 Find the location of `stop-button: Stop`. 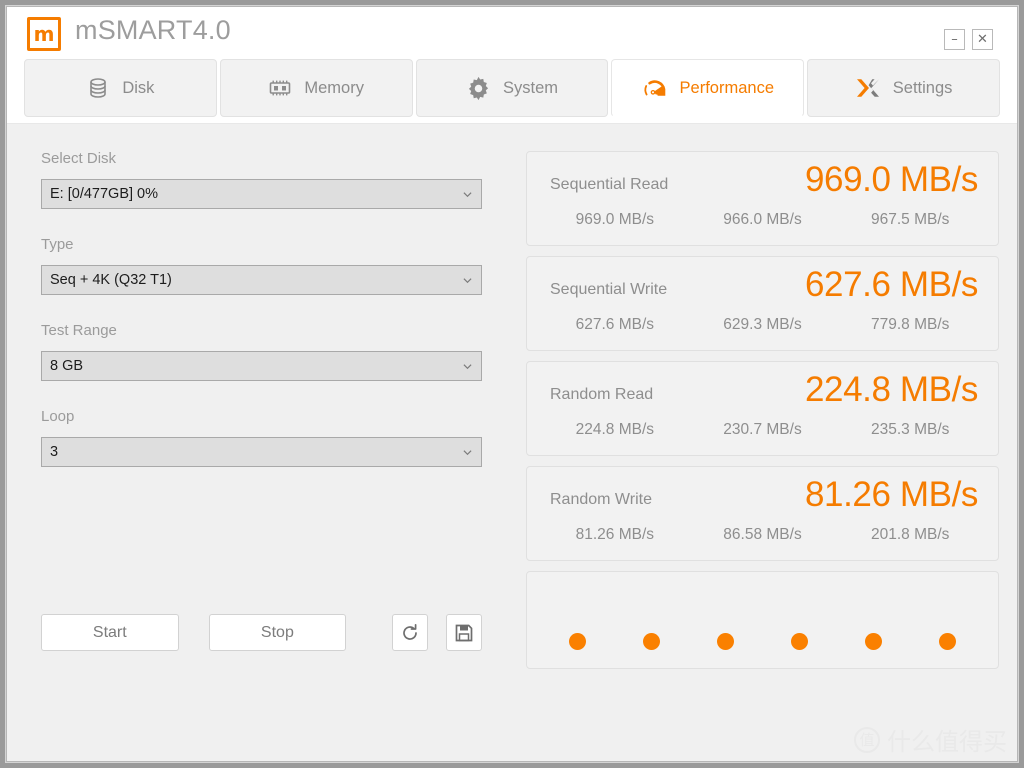

stop-button: Stop is located at coordinates (277, 632).